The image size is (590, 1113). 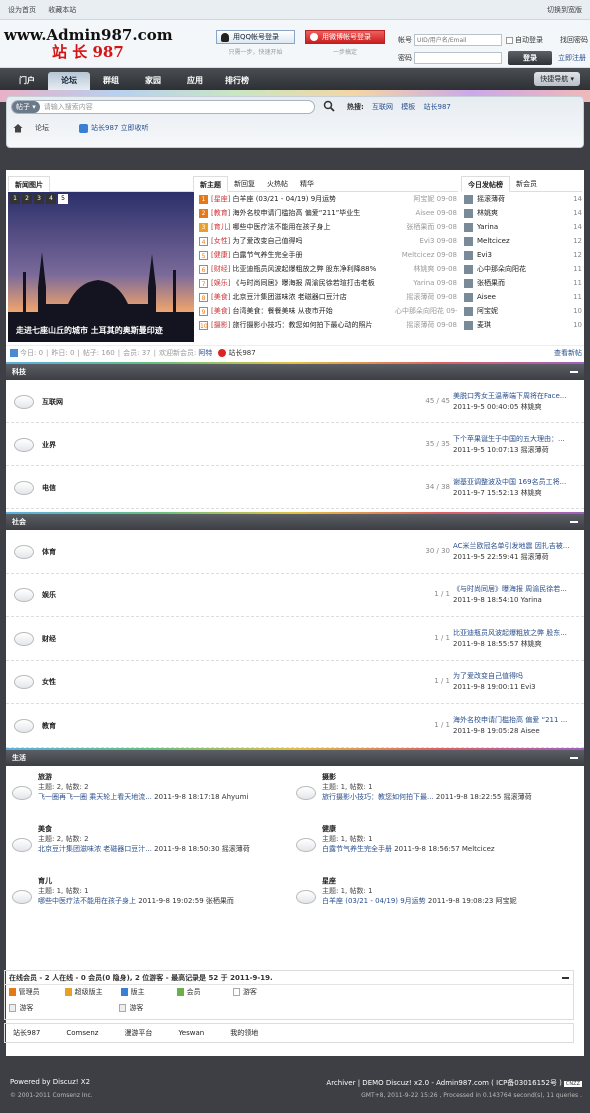 What do you see at coordinates (312, 311) in the screenshot?
I see `thread-title: 台湾美食：餐餐美味 从夜市开始` at bounding box center [312, 311].